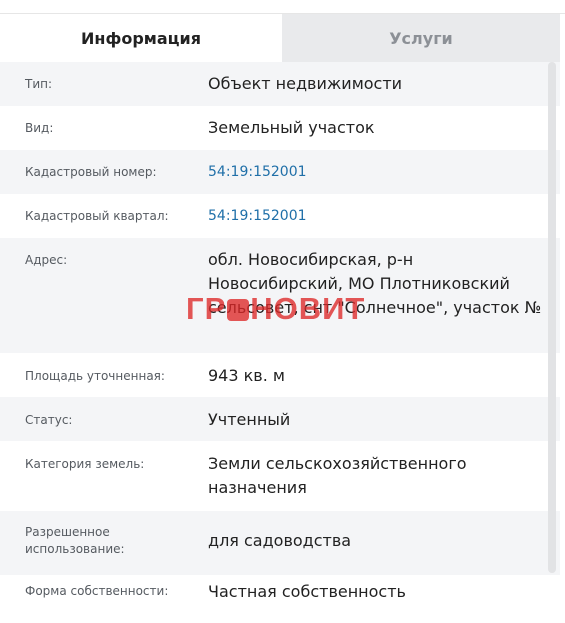 This screenshot has width=565, height=623. Describe the element at coordinates (421, 38) in the screenshot. I see `tab-services: Услуги` at that location.